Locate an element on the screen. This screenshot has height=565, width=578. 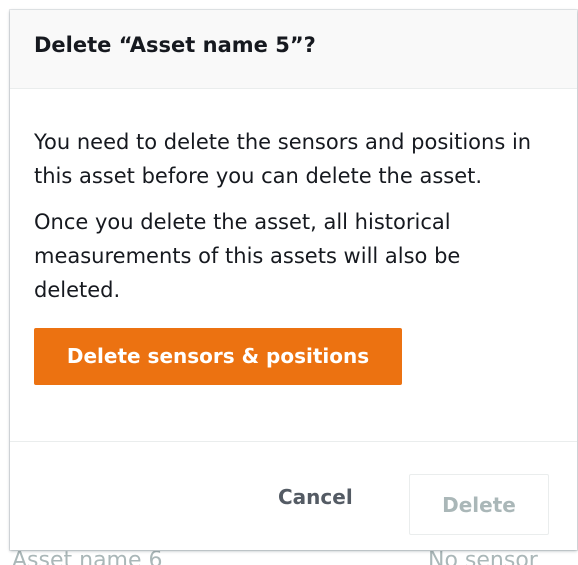
cancel-button: Cancel is located at coordinates (315, 497).